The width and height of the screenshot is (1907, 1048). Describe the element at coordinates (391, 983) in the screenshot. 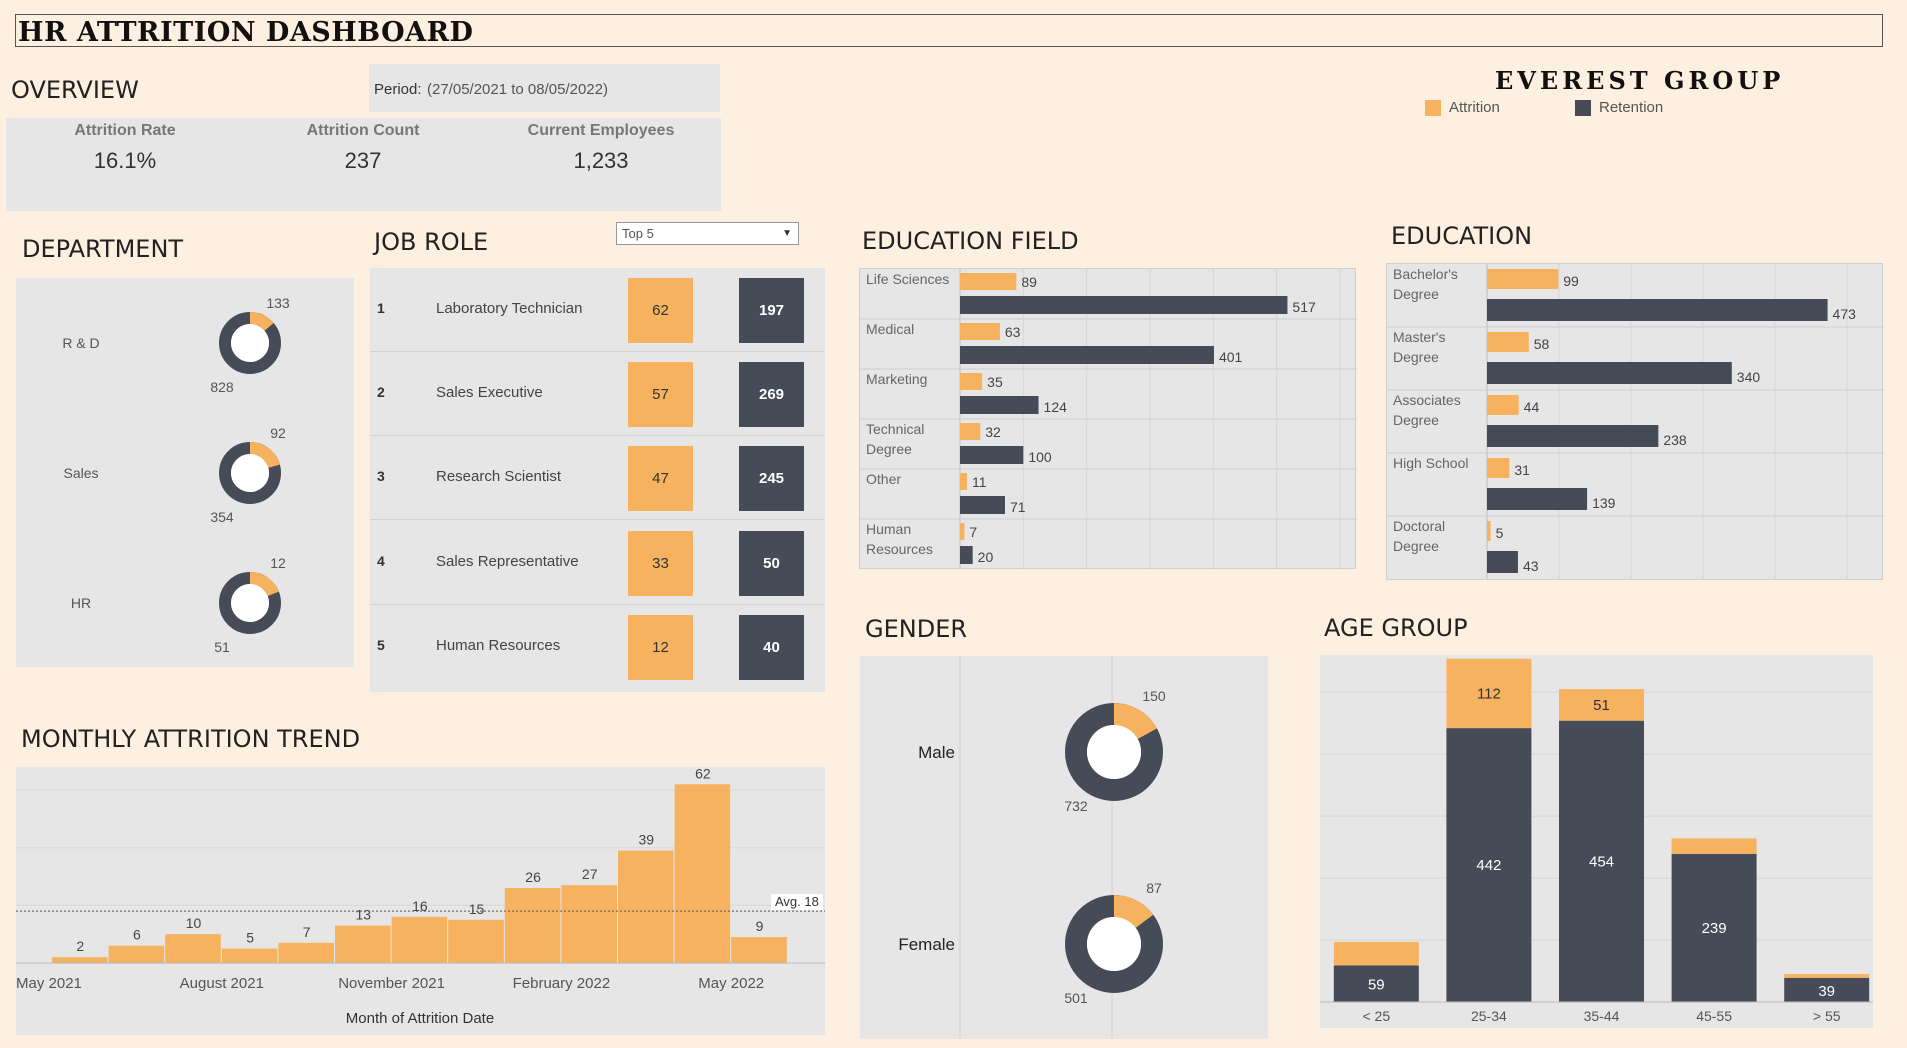

I see `month-tick-label: November 2021` at that location.